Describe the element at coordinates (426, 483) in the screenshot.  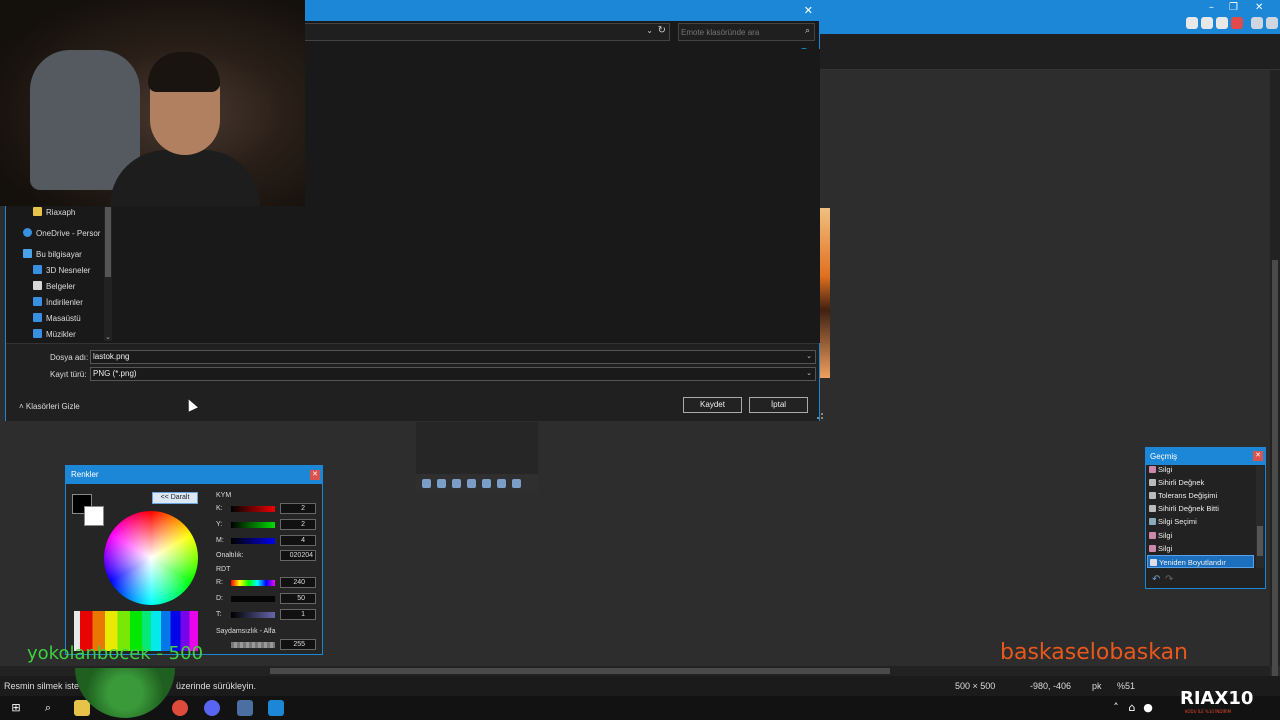
I see `add-layer-icon` at that location.